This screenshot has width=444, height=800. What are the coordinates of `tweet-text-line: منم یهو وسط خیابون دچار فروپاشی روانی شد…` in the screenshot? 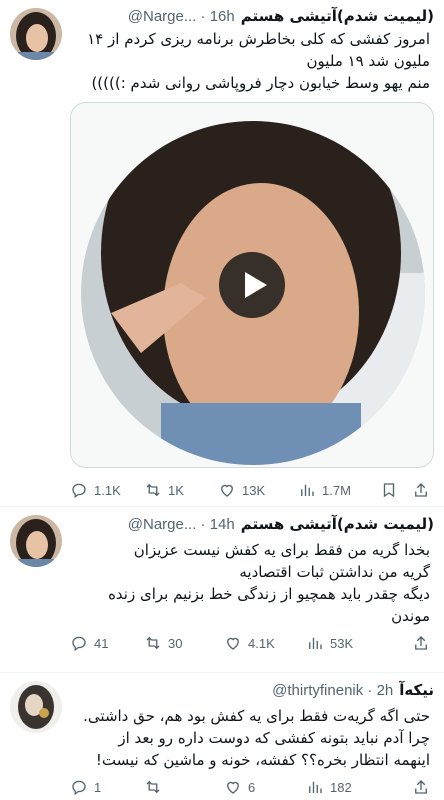 It's located at (260, 83).